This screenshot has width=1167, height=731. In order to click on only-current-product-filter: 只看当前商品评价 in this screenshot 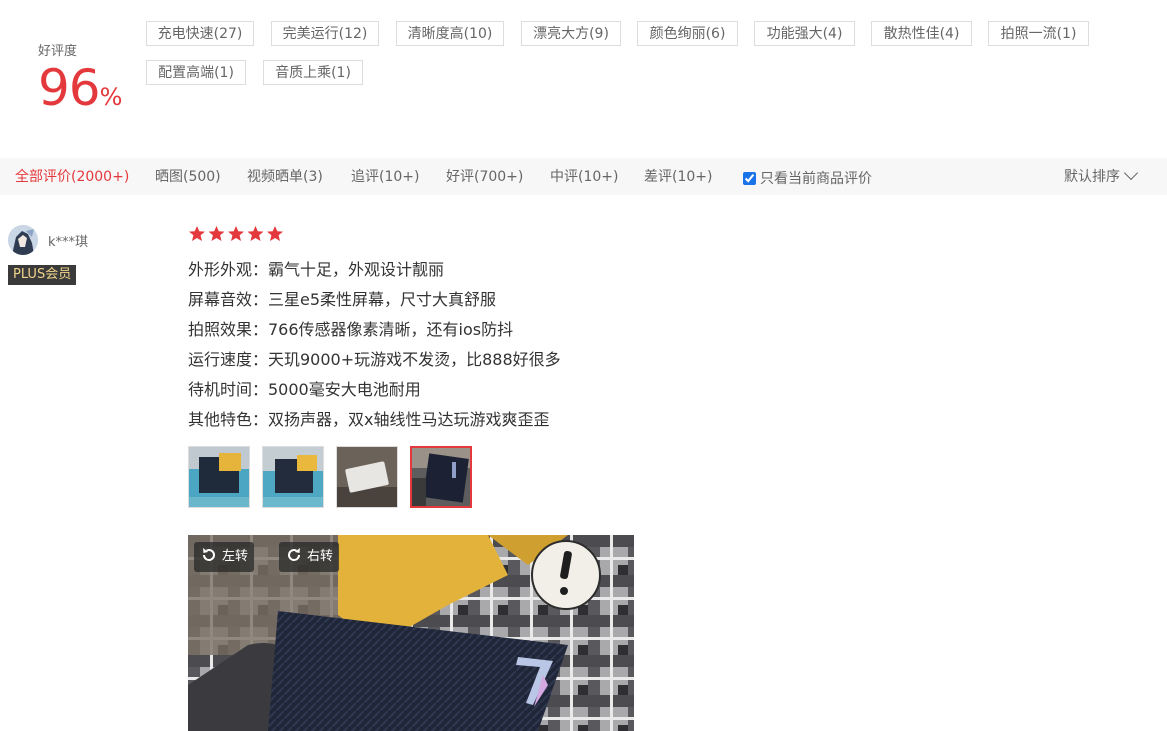, I will do `click(807, 178)`.